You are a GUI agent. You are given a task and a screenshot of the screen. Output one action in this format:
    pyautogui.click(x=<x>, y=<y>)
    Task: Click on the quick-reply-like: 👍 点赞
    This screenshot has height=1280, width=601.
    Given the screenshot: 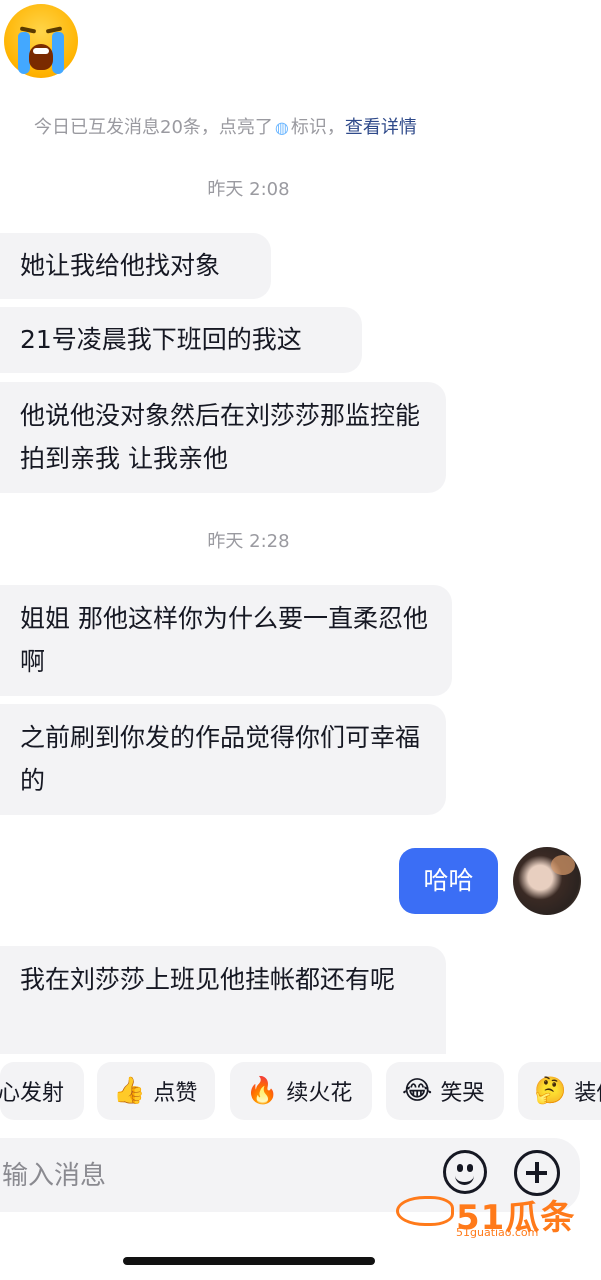 What is the action you would take?
    pyautogui.click(x=156, y=1091)
    